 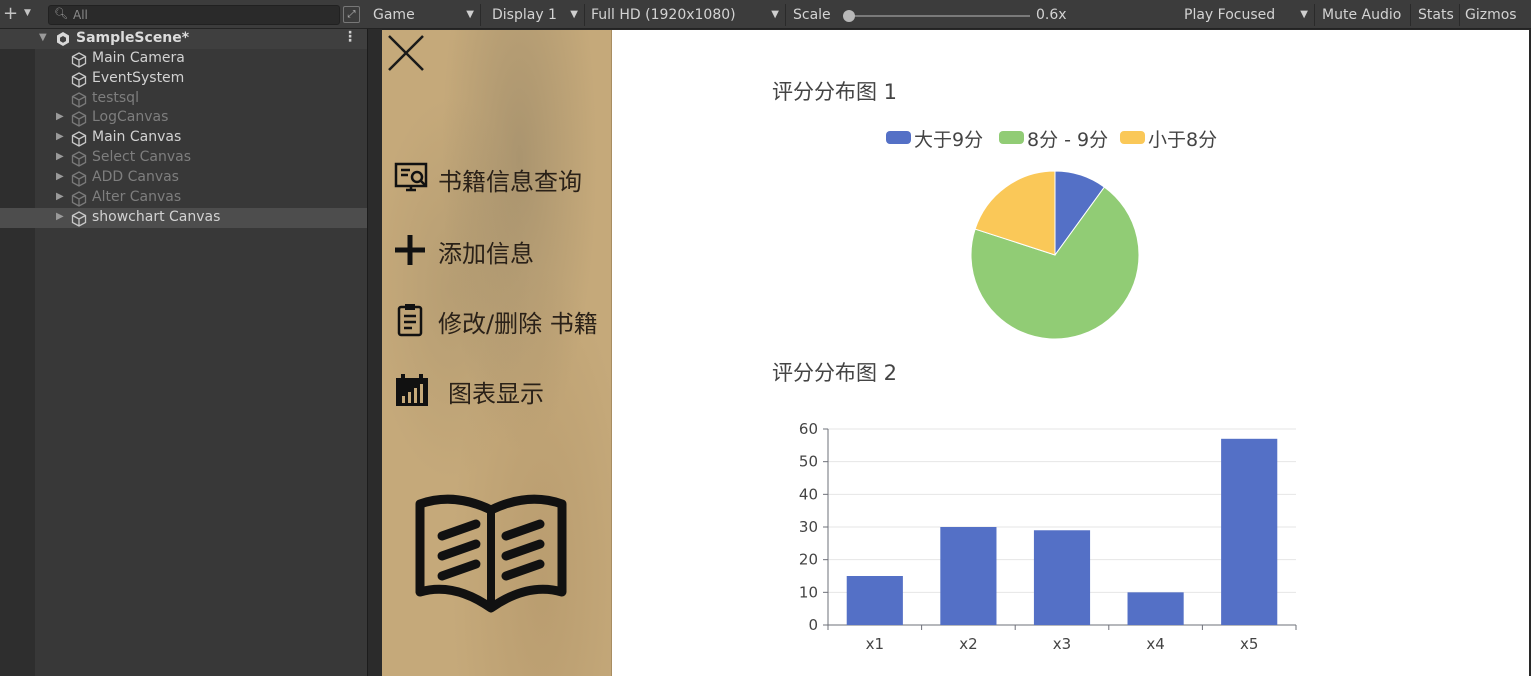 I want to click on hierarchy-item-showchart-canvas: ▶ showchart Canvas, so click(x=183, y=218).